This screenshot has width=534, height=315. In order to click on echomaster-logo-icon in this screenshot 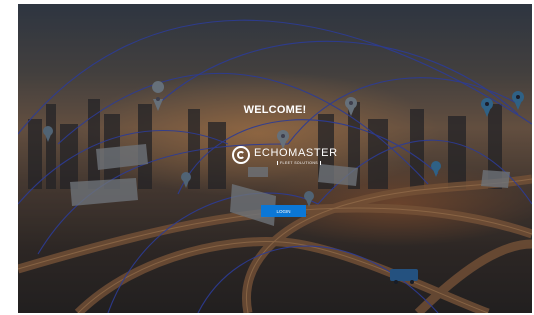, I will do `click(241, 155)`.